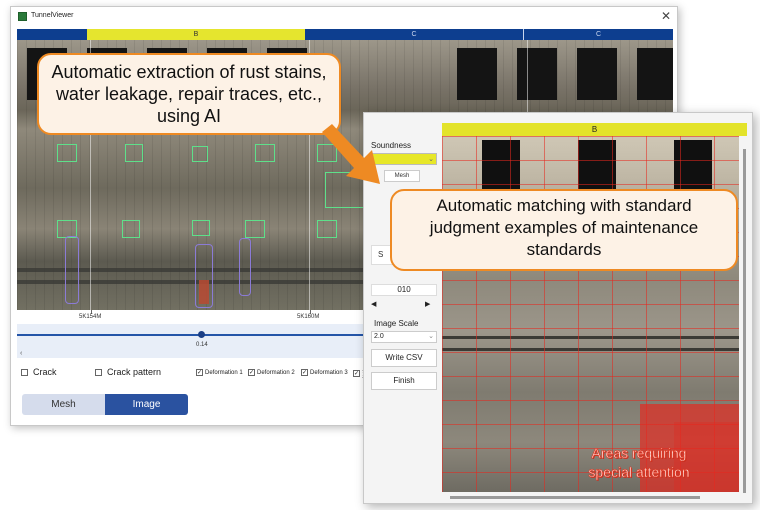 The width and height of the screenshot is (760, 510). I want to click on write-csv-button: Write CSV, so click(404, 358).